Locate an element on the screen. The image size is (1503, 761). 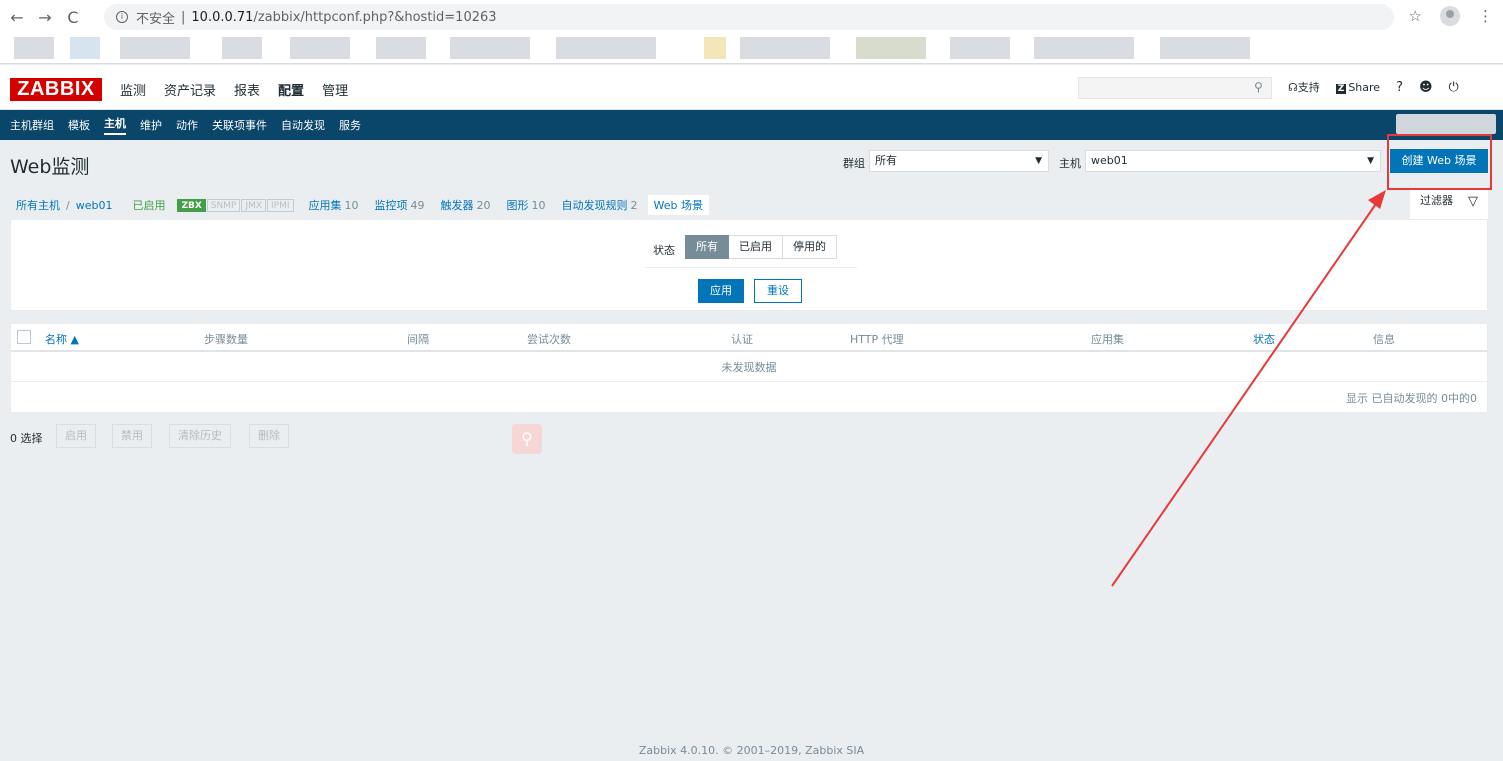
filter-icon: ▽ is located at coordinates (1473, 201).